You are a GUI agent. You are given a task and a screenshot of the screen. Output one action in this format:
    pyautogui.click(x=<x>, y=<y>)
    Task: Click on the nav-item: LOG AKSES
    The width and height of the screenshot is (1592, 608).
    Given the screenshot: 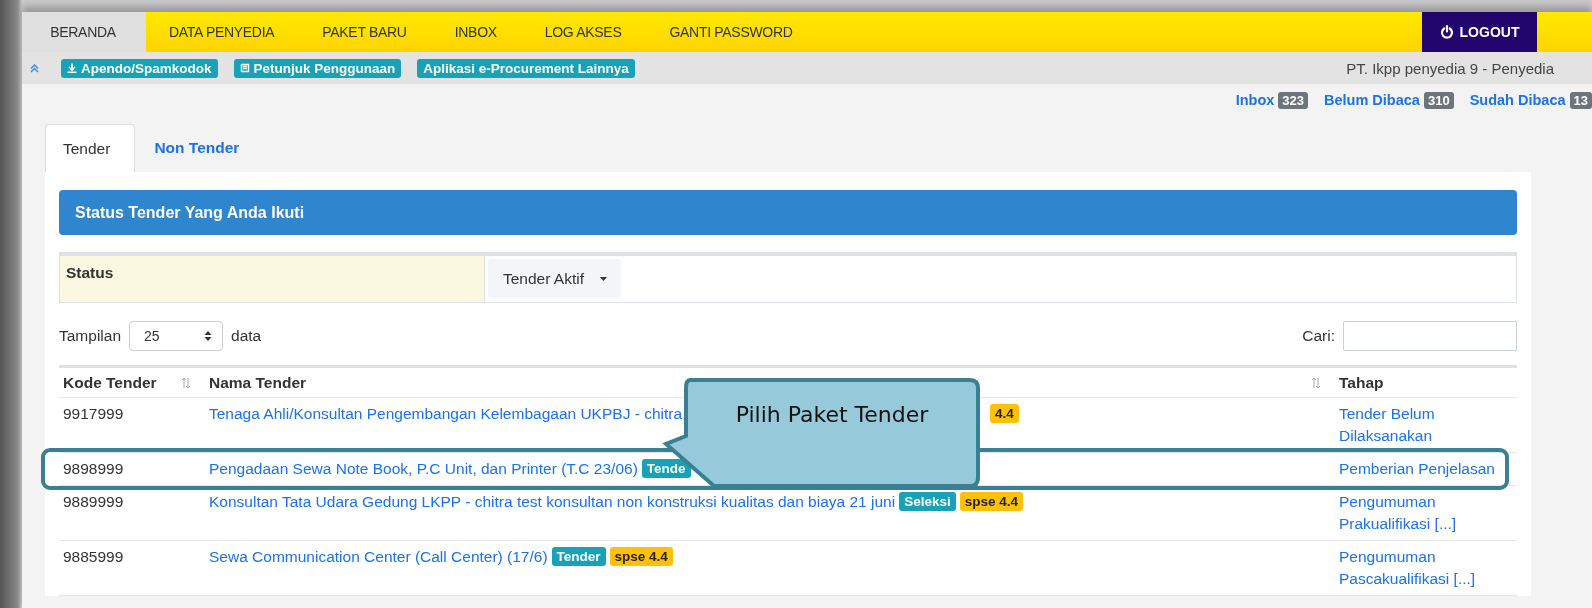 What is the action you would take?
    pyautogui.click(x=584, y=32)
    